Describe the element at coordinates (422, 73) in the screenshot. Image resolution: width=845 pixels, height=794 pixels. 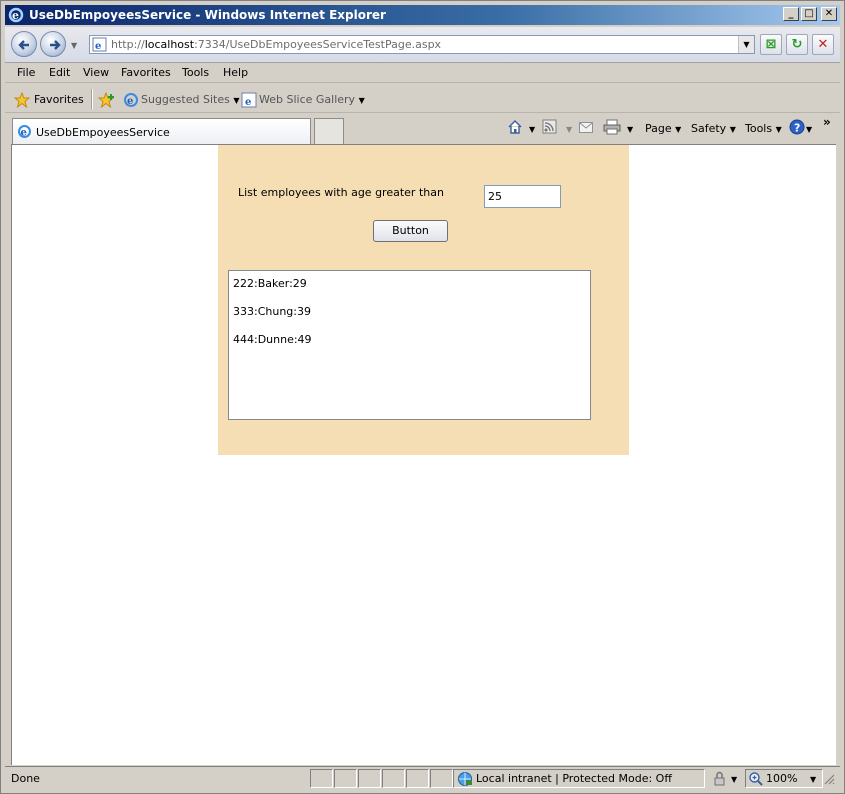
I see `menu-bar: File Edit View Favorites Tools Help` at that location.